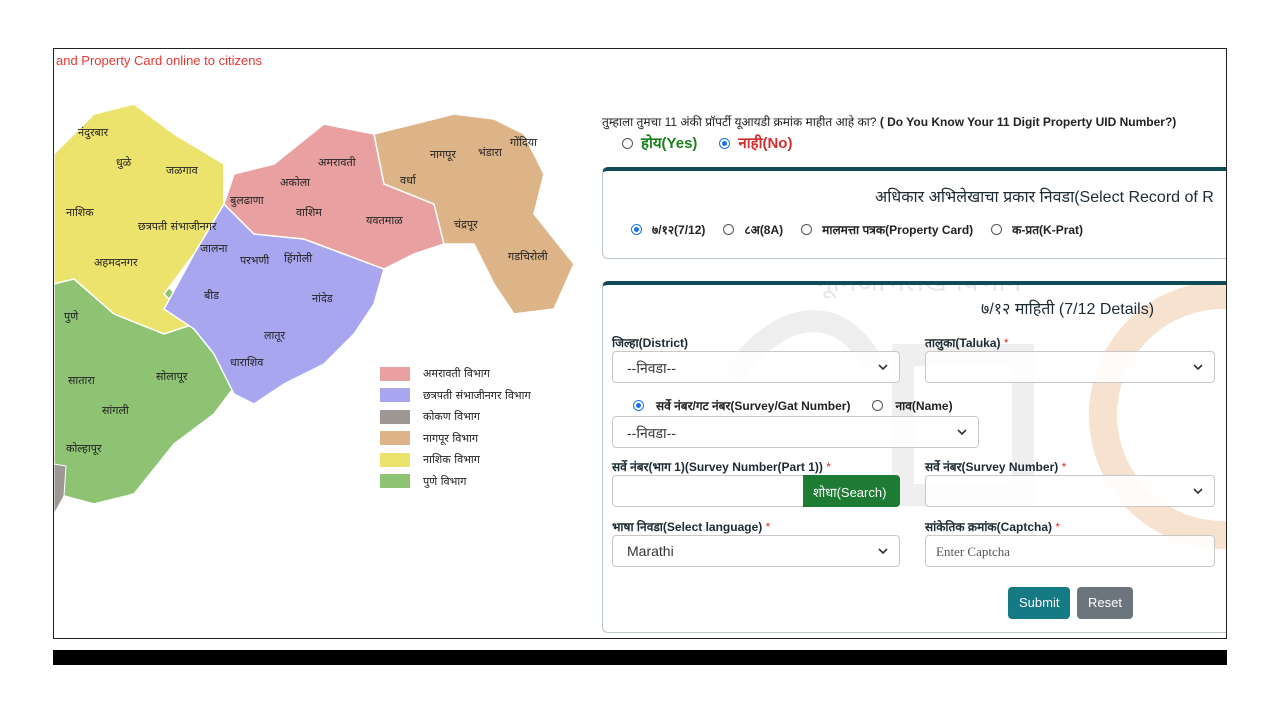 This screenshot has height=720, width=1280. I want to click on survey-number-label-text: सर्वे नंबर(Survey Number), so click(992, 467).